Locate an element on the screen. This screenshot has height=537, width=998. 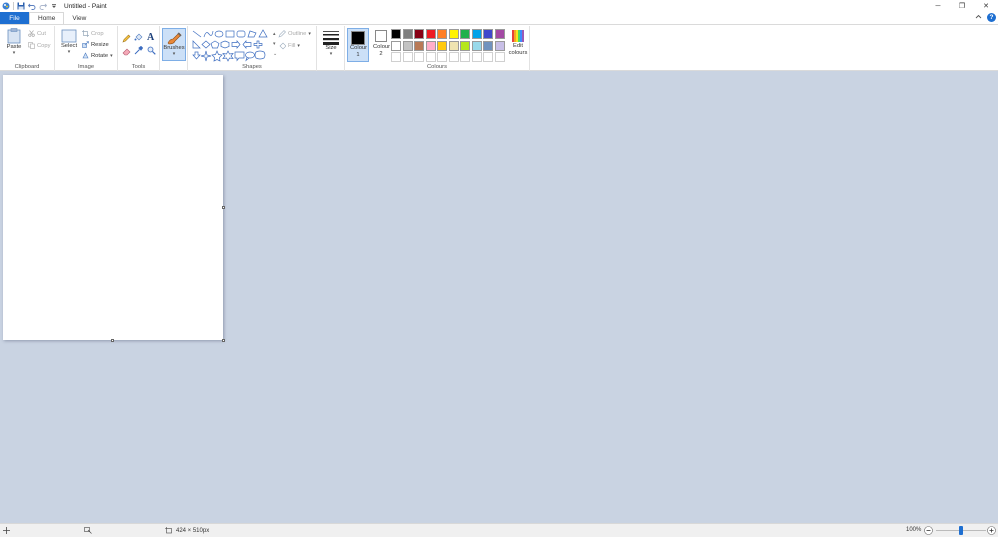
tab-view: View is located at coordinates (79, 18).